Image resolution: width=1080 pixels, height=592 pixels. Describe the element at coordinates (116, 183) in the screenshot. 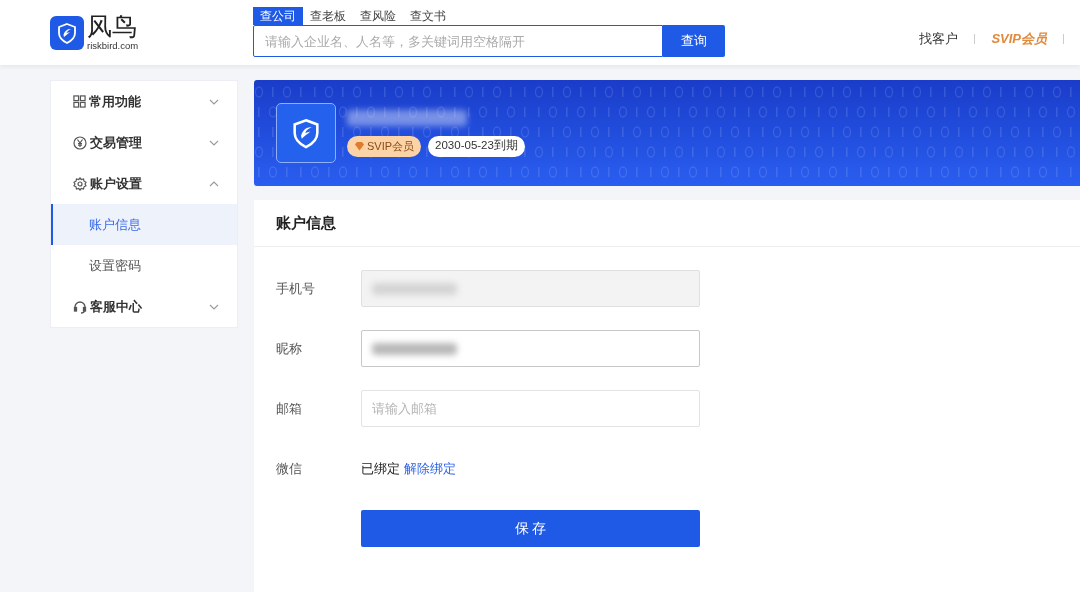

I see `menu-label: 账户设置` at that location.